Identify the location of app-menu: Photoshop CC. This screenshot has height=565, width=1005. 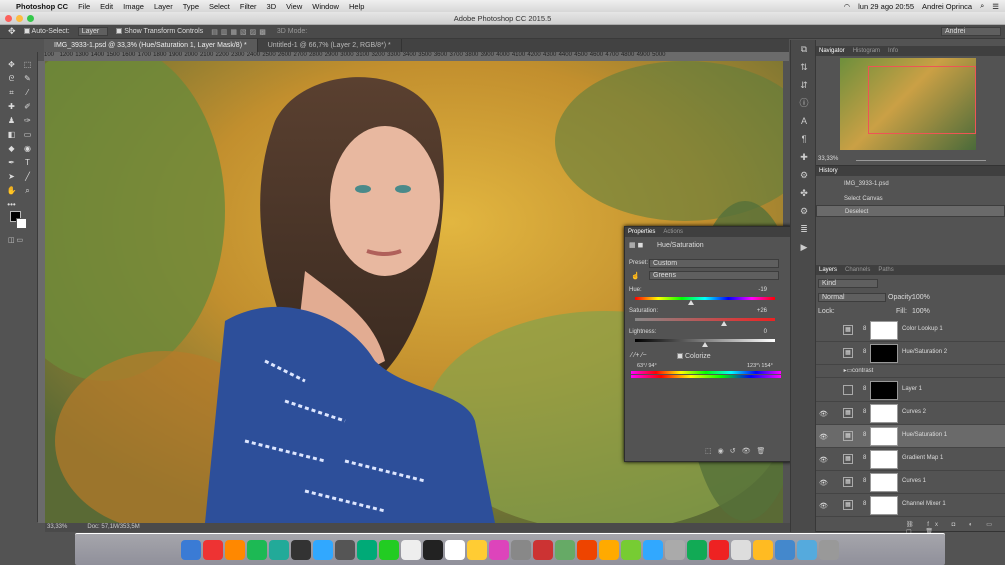
(42, 6).